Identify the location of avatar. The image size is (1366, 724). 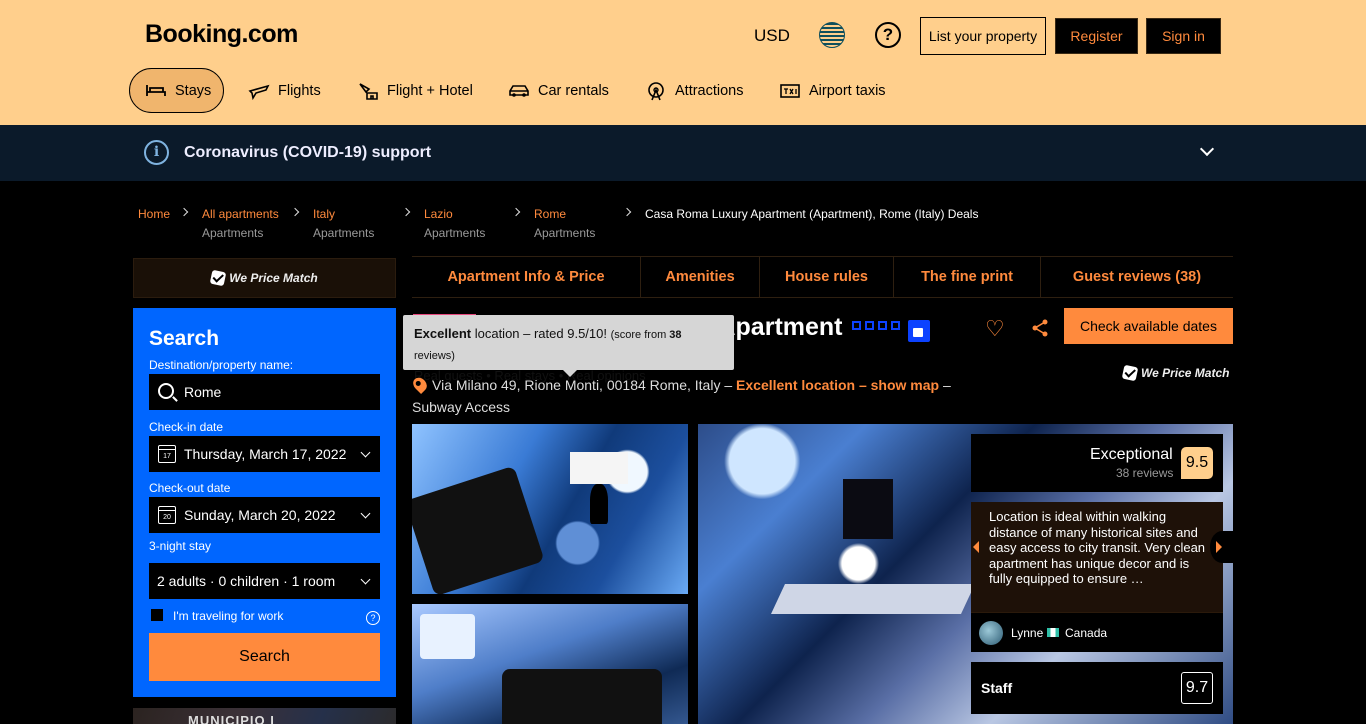
(991, 633).